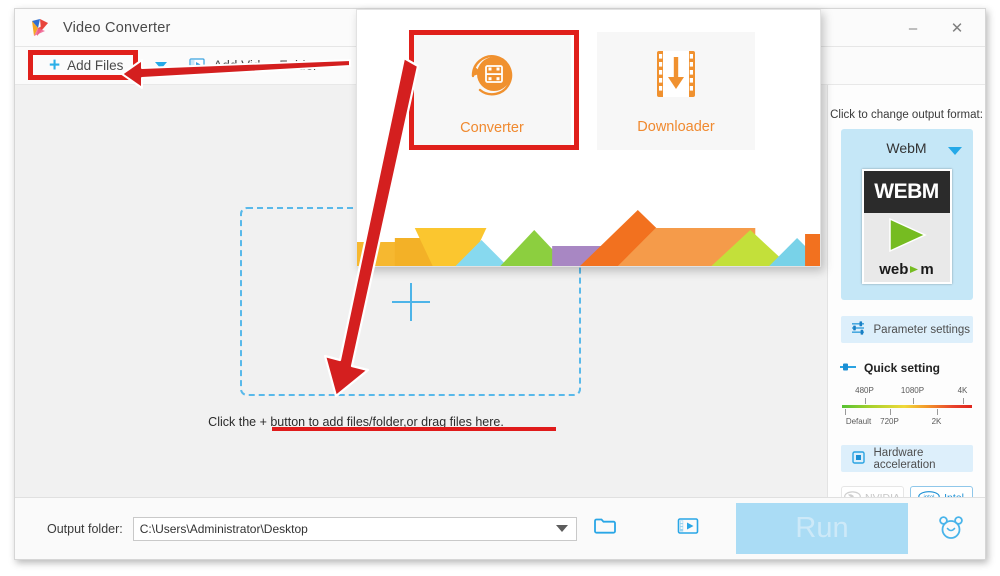 This screenshot has height=576, width=1000. Describe the element at coordinates (936, 421) in the screenshot. I see `slider-label-2k: 2K` at that location.